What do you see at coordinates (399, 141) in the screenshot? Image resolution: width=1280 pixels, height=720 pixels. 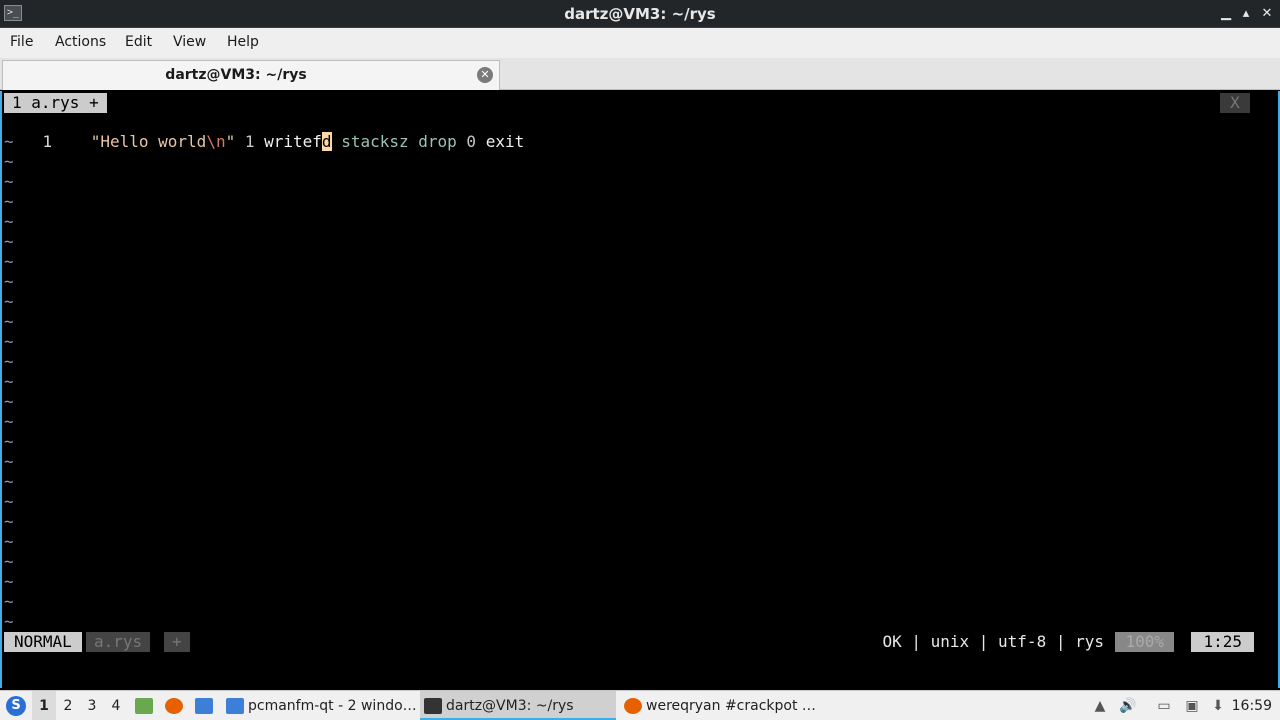 I see `code-token: stacksz drop` at bounding box center [399, 141].